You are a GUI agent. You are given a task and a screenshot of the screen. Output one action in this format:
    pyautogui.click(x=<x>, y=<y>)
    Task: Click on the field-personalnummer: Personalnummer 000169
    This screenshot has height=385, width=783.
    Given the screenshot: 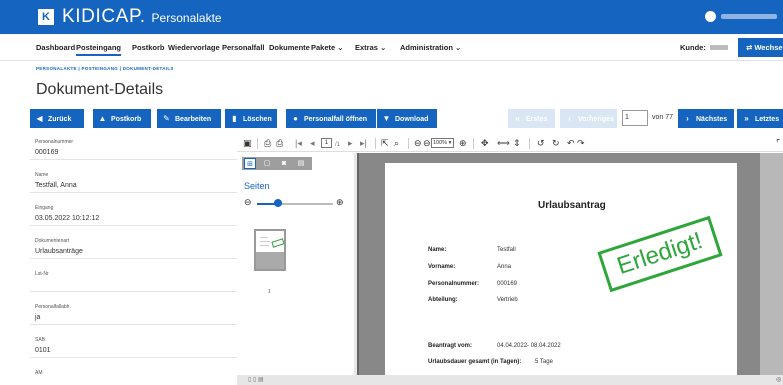 What is the action you would take?
    pyautogui.click(x=133, y=147)
    